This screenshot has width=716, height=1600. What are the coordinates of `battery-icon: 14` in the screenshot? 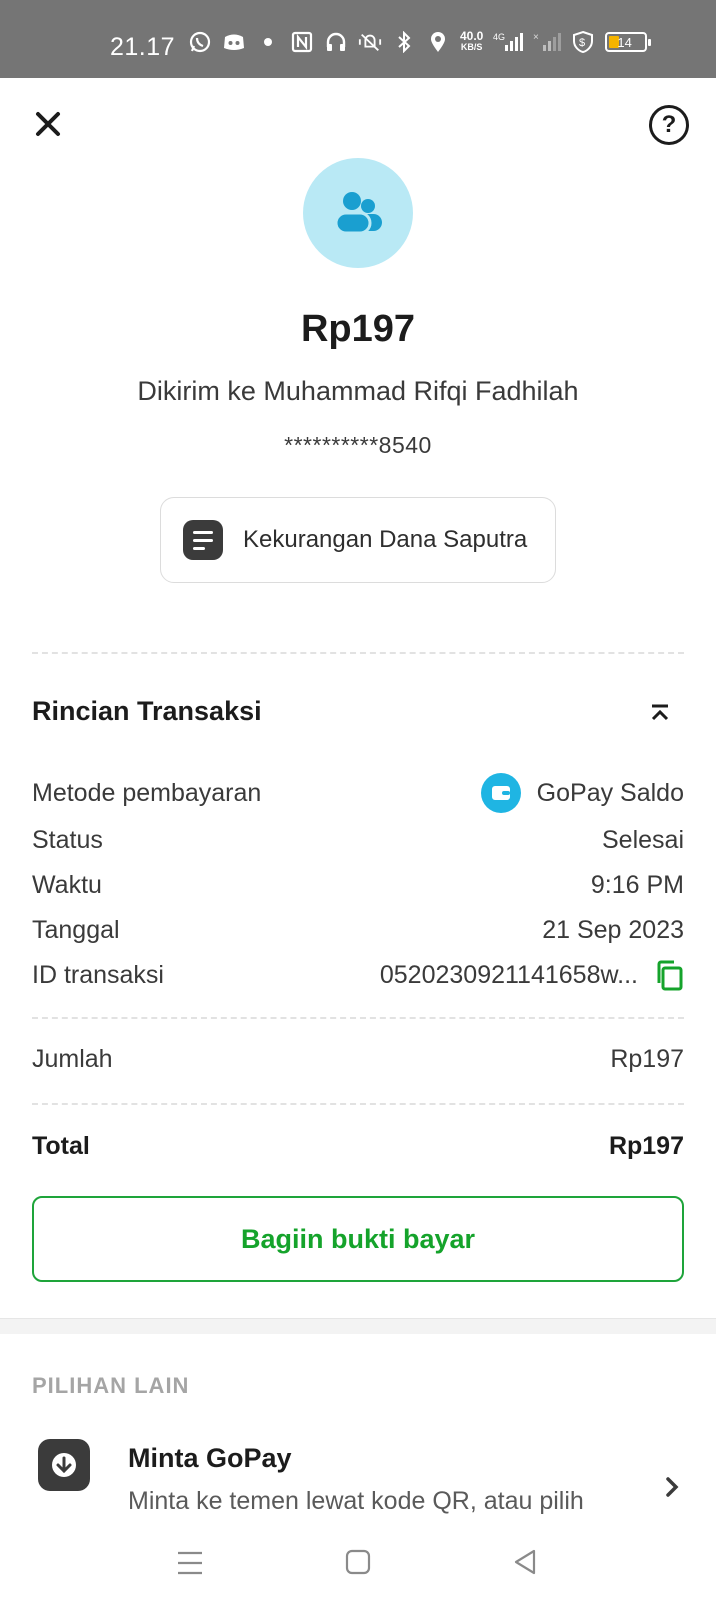 It's located at (628, 42).